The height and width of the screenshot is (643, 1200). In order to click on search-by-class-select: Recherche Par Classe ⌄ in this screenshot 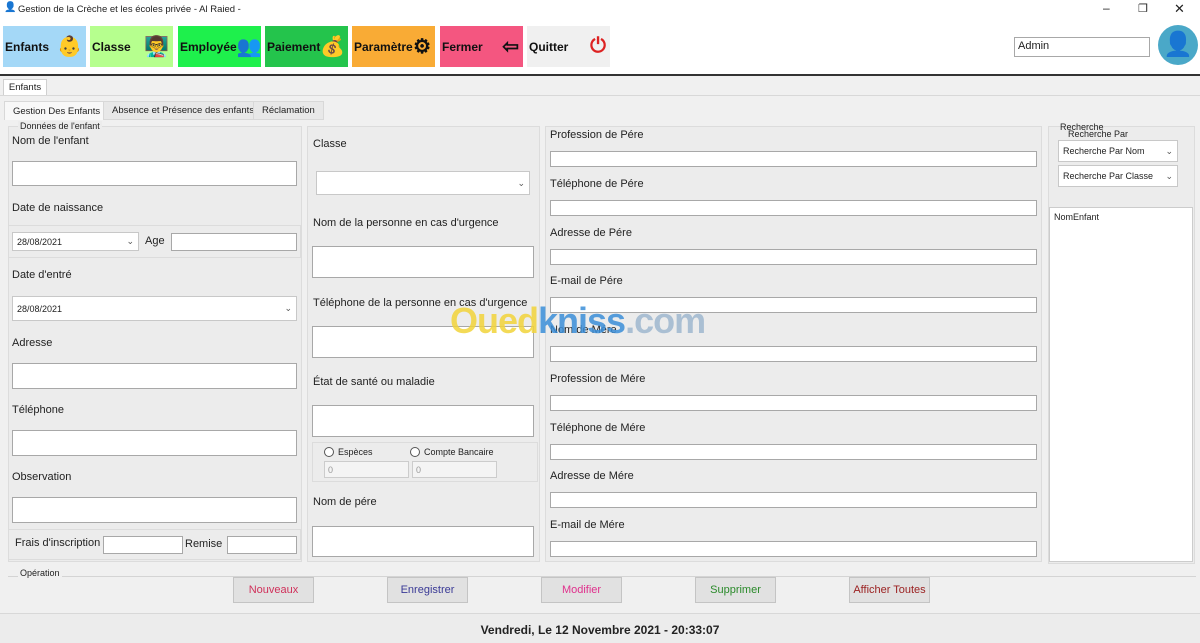, I will do `click(1118, 176)`.